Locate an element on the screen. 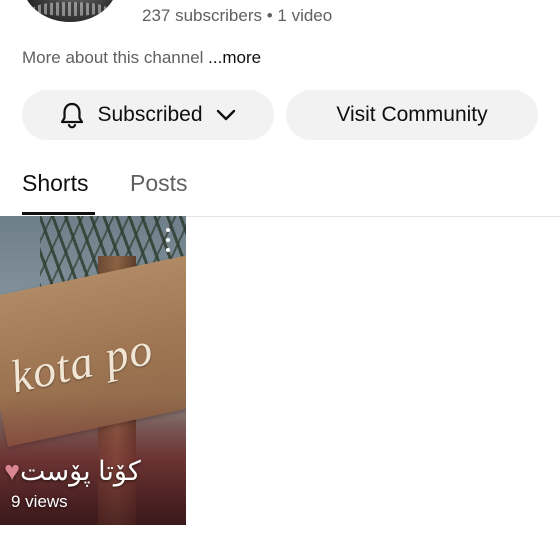 The width and height of the screenshot is (560, 560). bell-icon is located at coordinates (72, 115).